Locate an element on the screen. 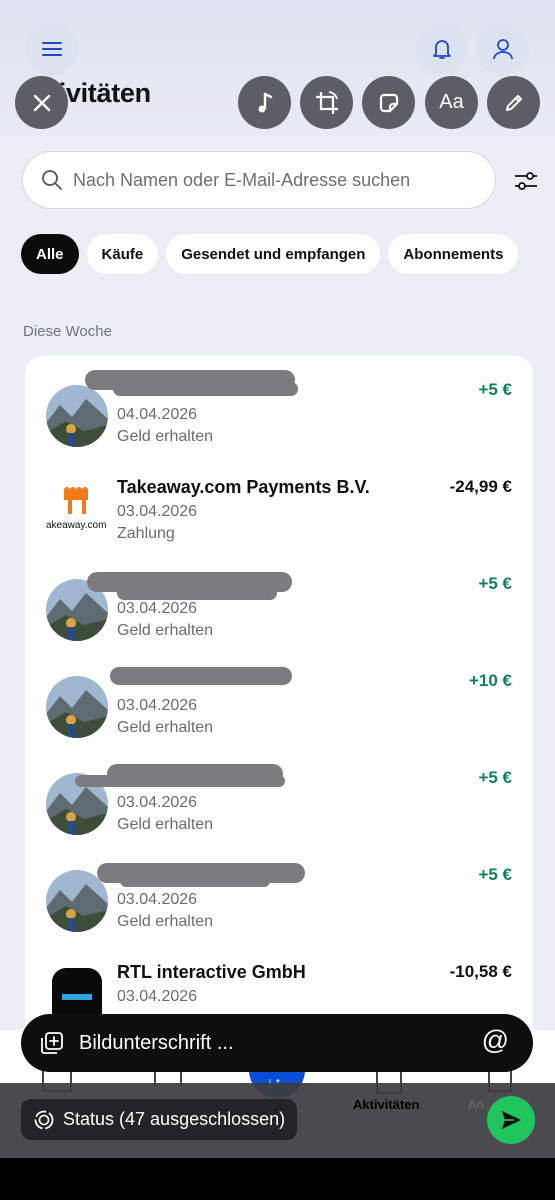 This screenshot has height=1200, width=555. system-bottom-bar is located at coordinates (277, 1179).